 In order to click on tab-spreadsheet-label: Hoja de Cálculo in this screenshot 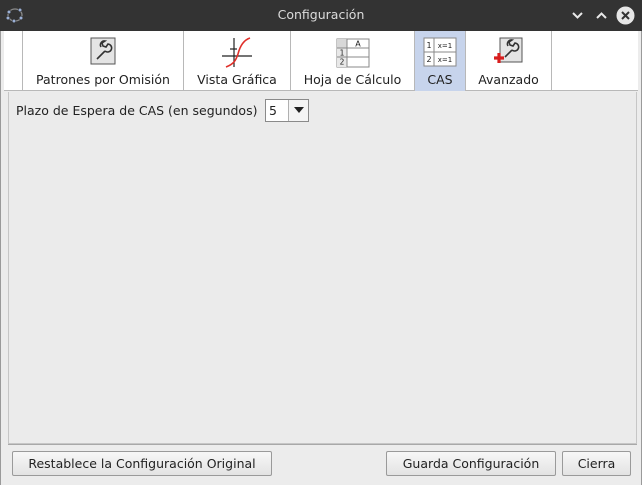, I will do `click(352, 79)`.